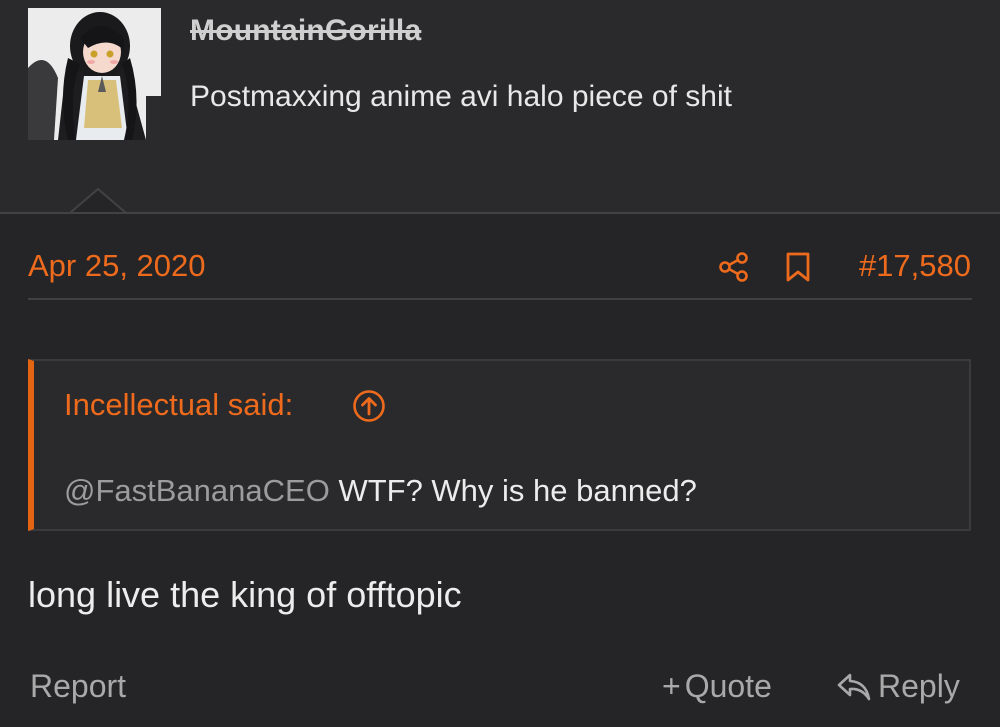  I want to click on reply-button: Reply, so click(898, 686).